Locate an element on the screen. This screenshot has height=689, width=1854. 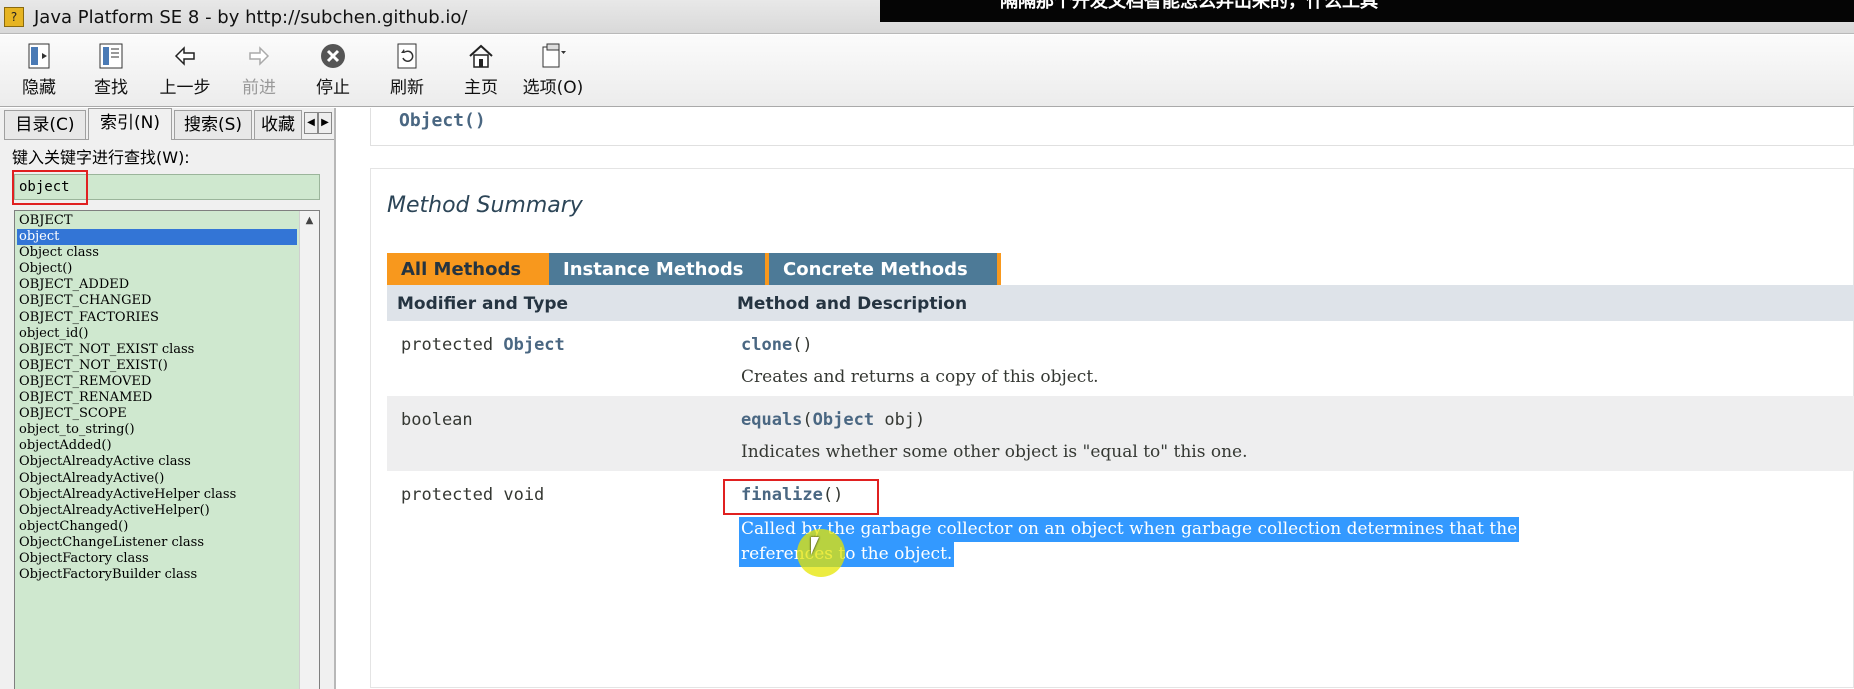
list-item: ObjectFactory class is located at coordinates (157, 559).